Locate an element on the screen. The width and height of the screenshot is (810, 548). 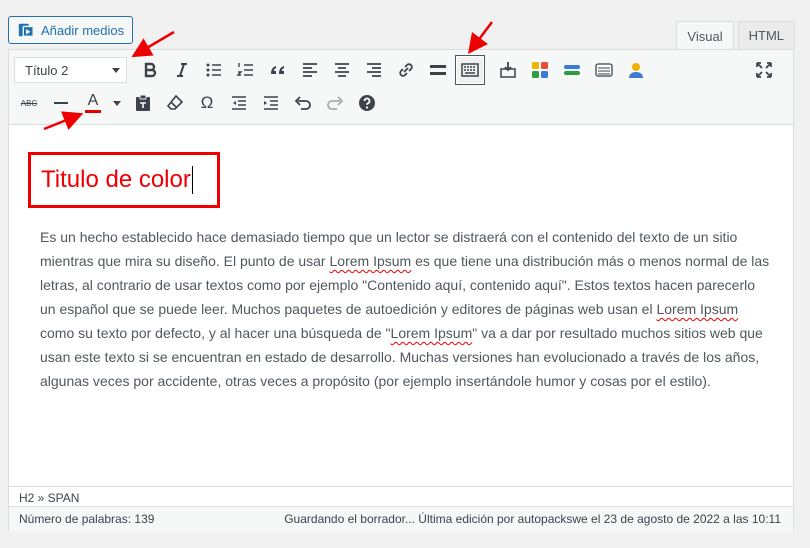
clear-formatting-button is located at coordinates (175, 103).